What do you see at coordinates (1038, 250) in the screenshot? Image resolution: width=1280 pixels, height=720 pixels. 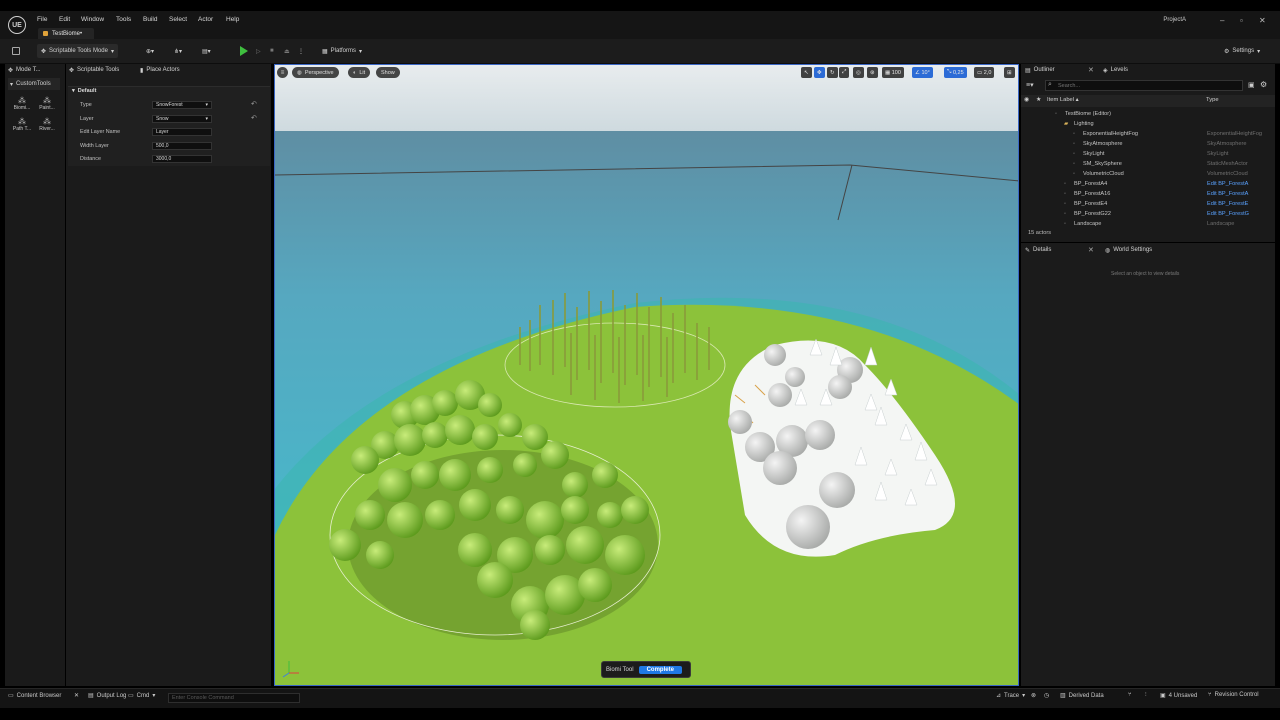 I see `tab-details: ✎ Details` at bounding box center [1038, 250].